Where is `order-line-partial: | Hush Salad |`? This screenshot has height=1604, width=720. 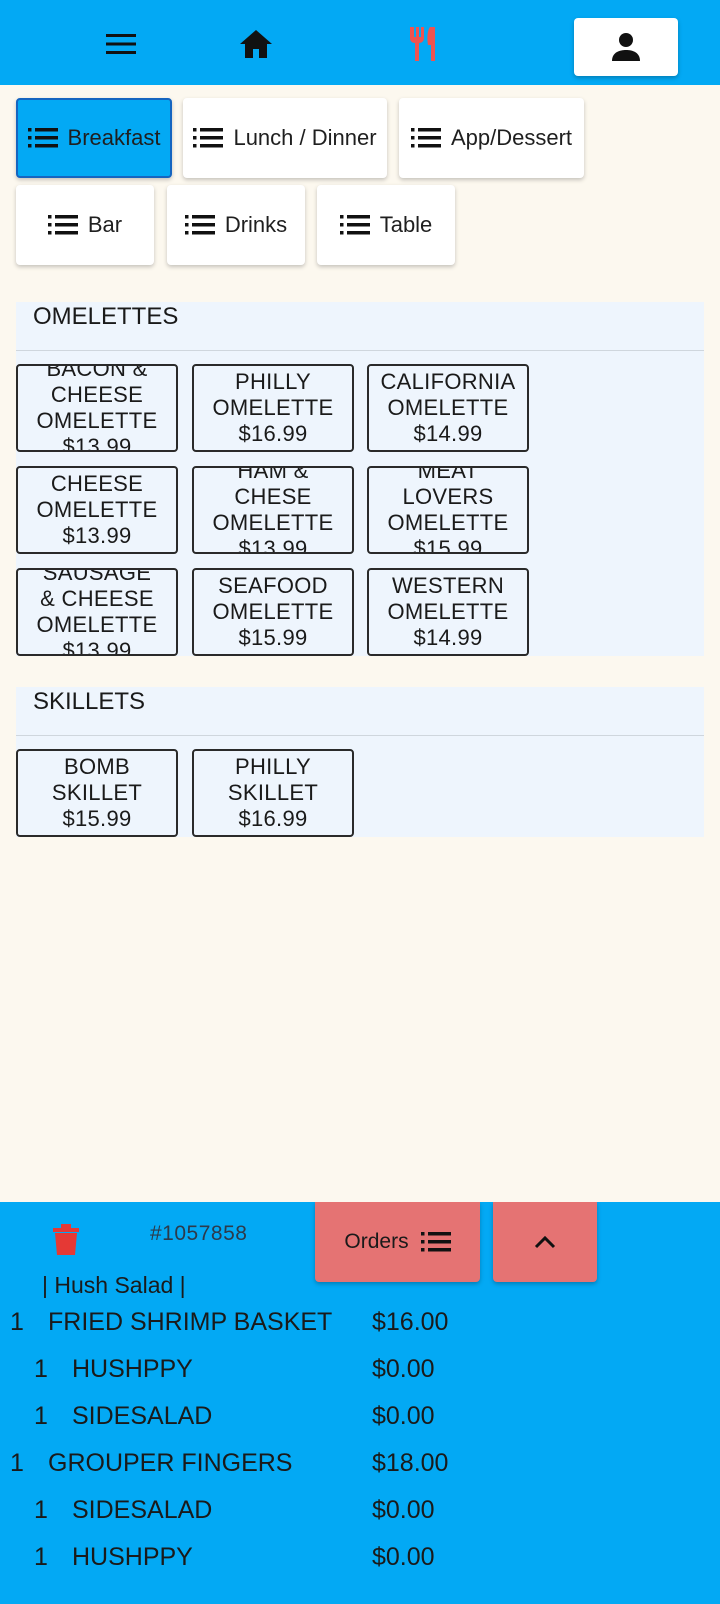
order-line-partial: | Hush Salad | is located at coordinates (114, 1285).